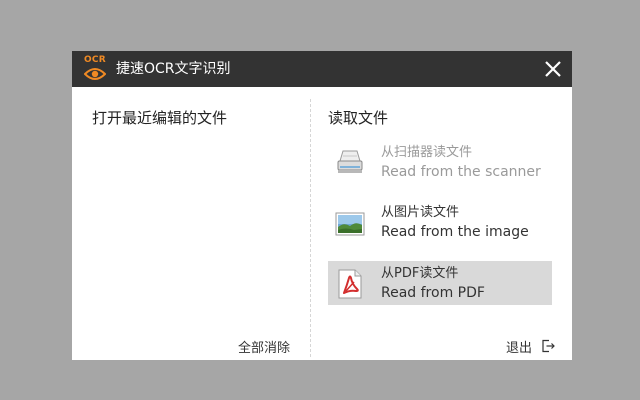  What do you see at coordinates (548, 346) in the screenshot?
I see `exit-icon` at bounding box center [548, 346].